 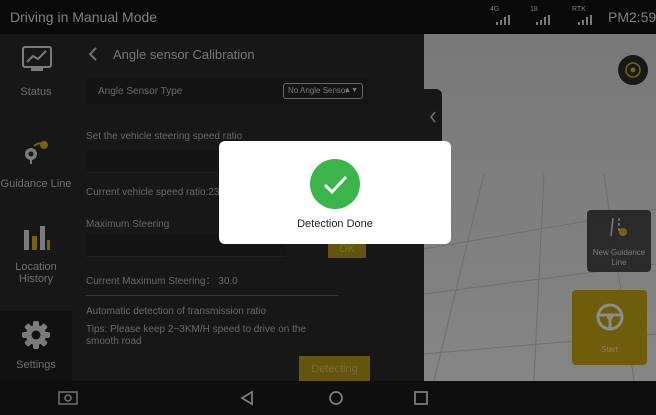 I want to click on dialog-message: Detection Done, so click(x=335, y=224).